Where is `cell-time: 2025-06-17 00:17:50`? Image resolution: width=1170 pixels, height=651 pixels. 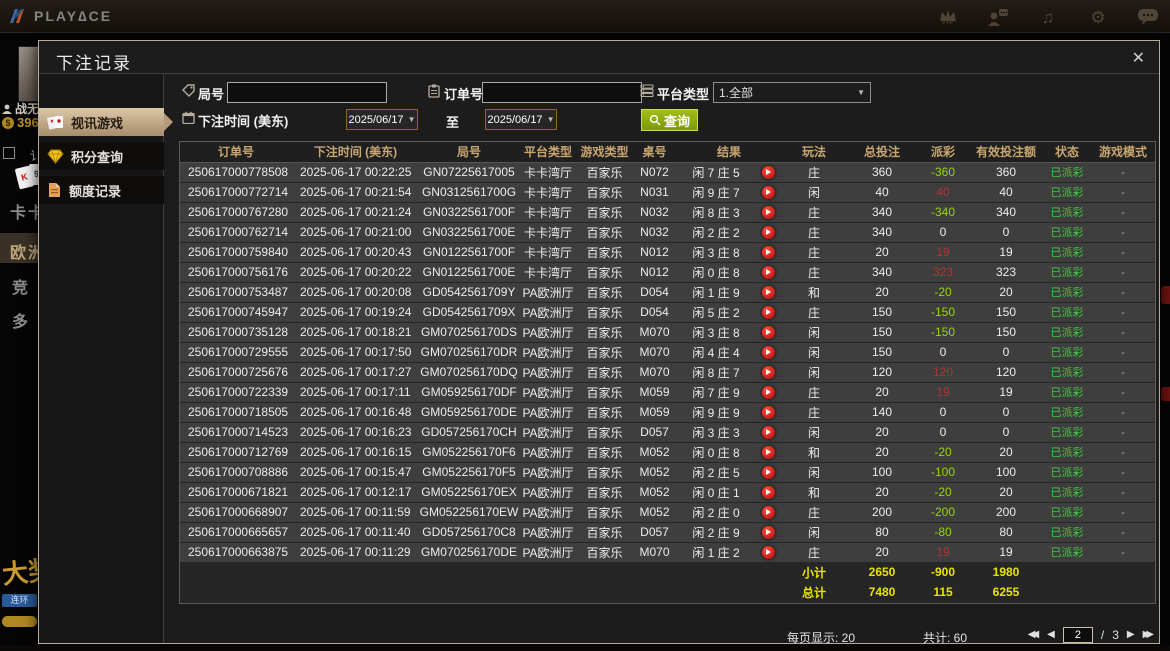
cell-time: 2025-06-17 00:17:50 is located at coordinates (355, 352).